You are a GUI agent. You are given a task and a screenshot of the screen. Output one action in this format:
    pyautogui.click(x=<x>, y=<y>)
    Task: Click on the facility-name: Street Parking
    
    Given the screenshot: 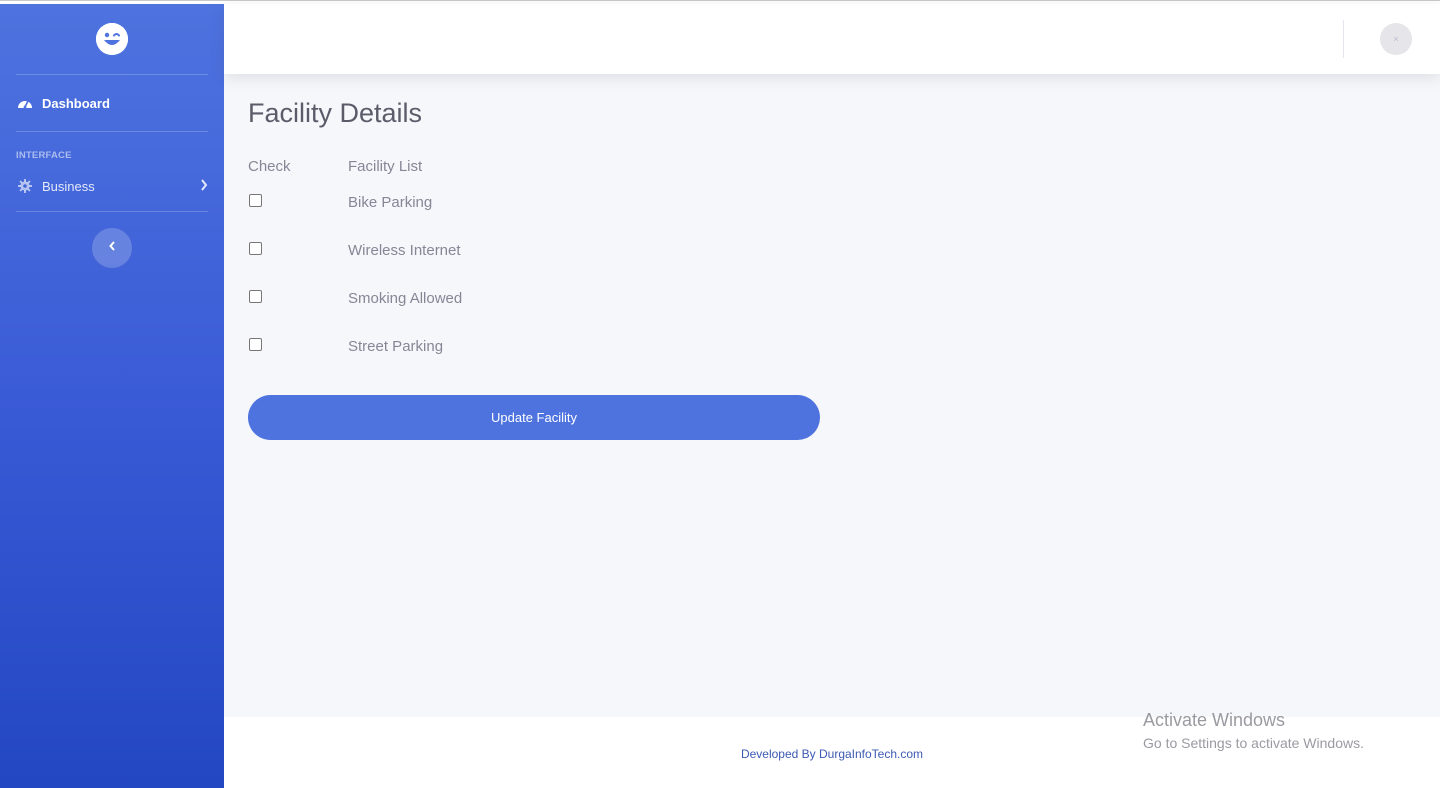 What is the action you would take?
    pyautogui.click(x=396, y=346)
    